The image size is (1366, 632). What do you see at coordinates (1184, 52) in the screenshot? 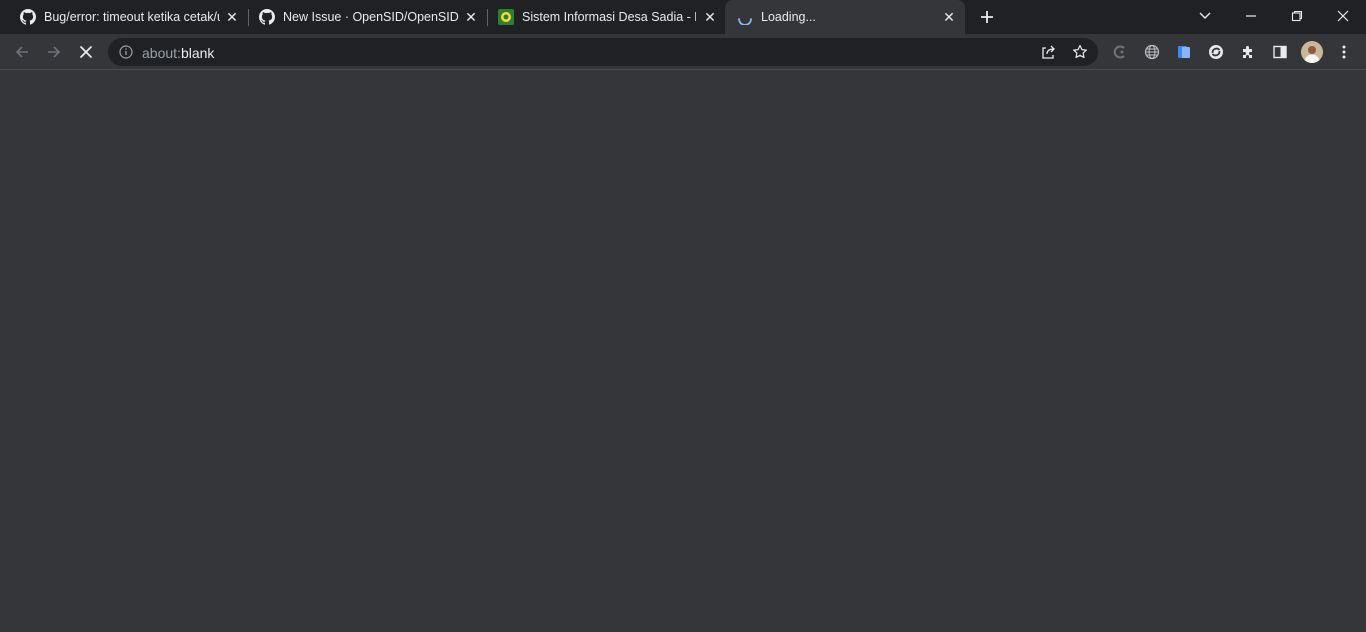
I see `document-extension-icon` at bounding box center [1184, 52].